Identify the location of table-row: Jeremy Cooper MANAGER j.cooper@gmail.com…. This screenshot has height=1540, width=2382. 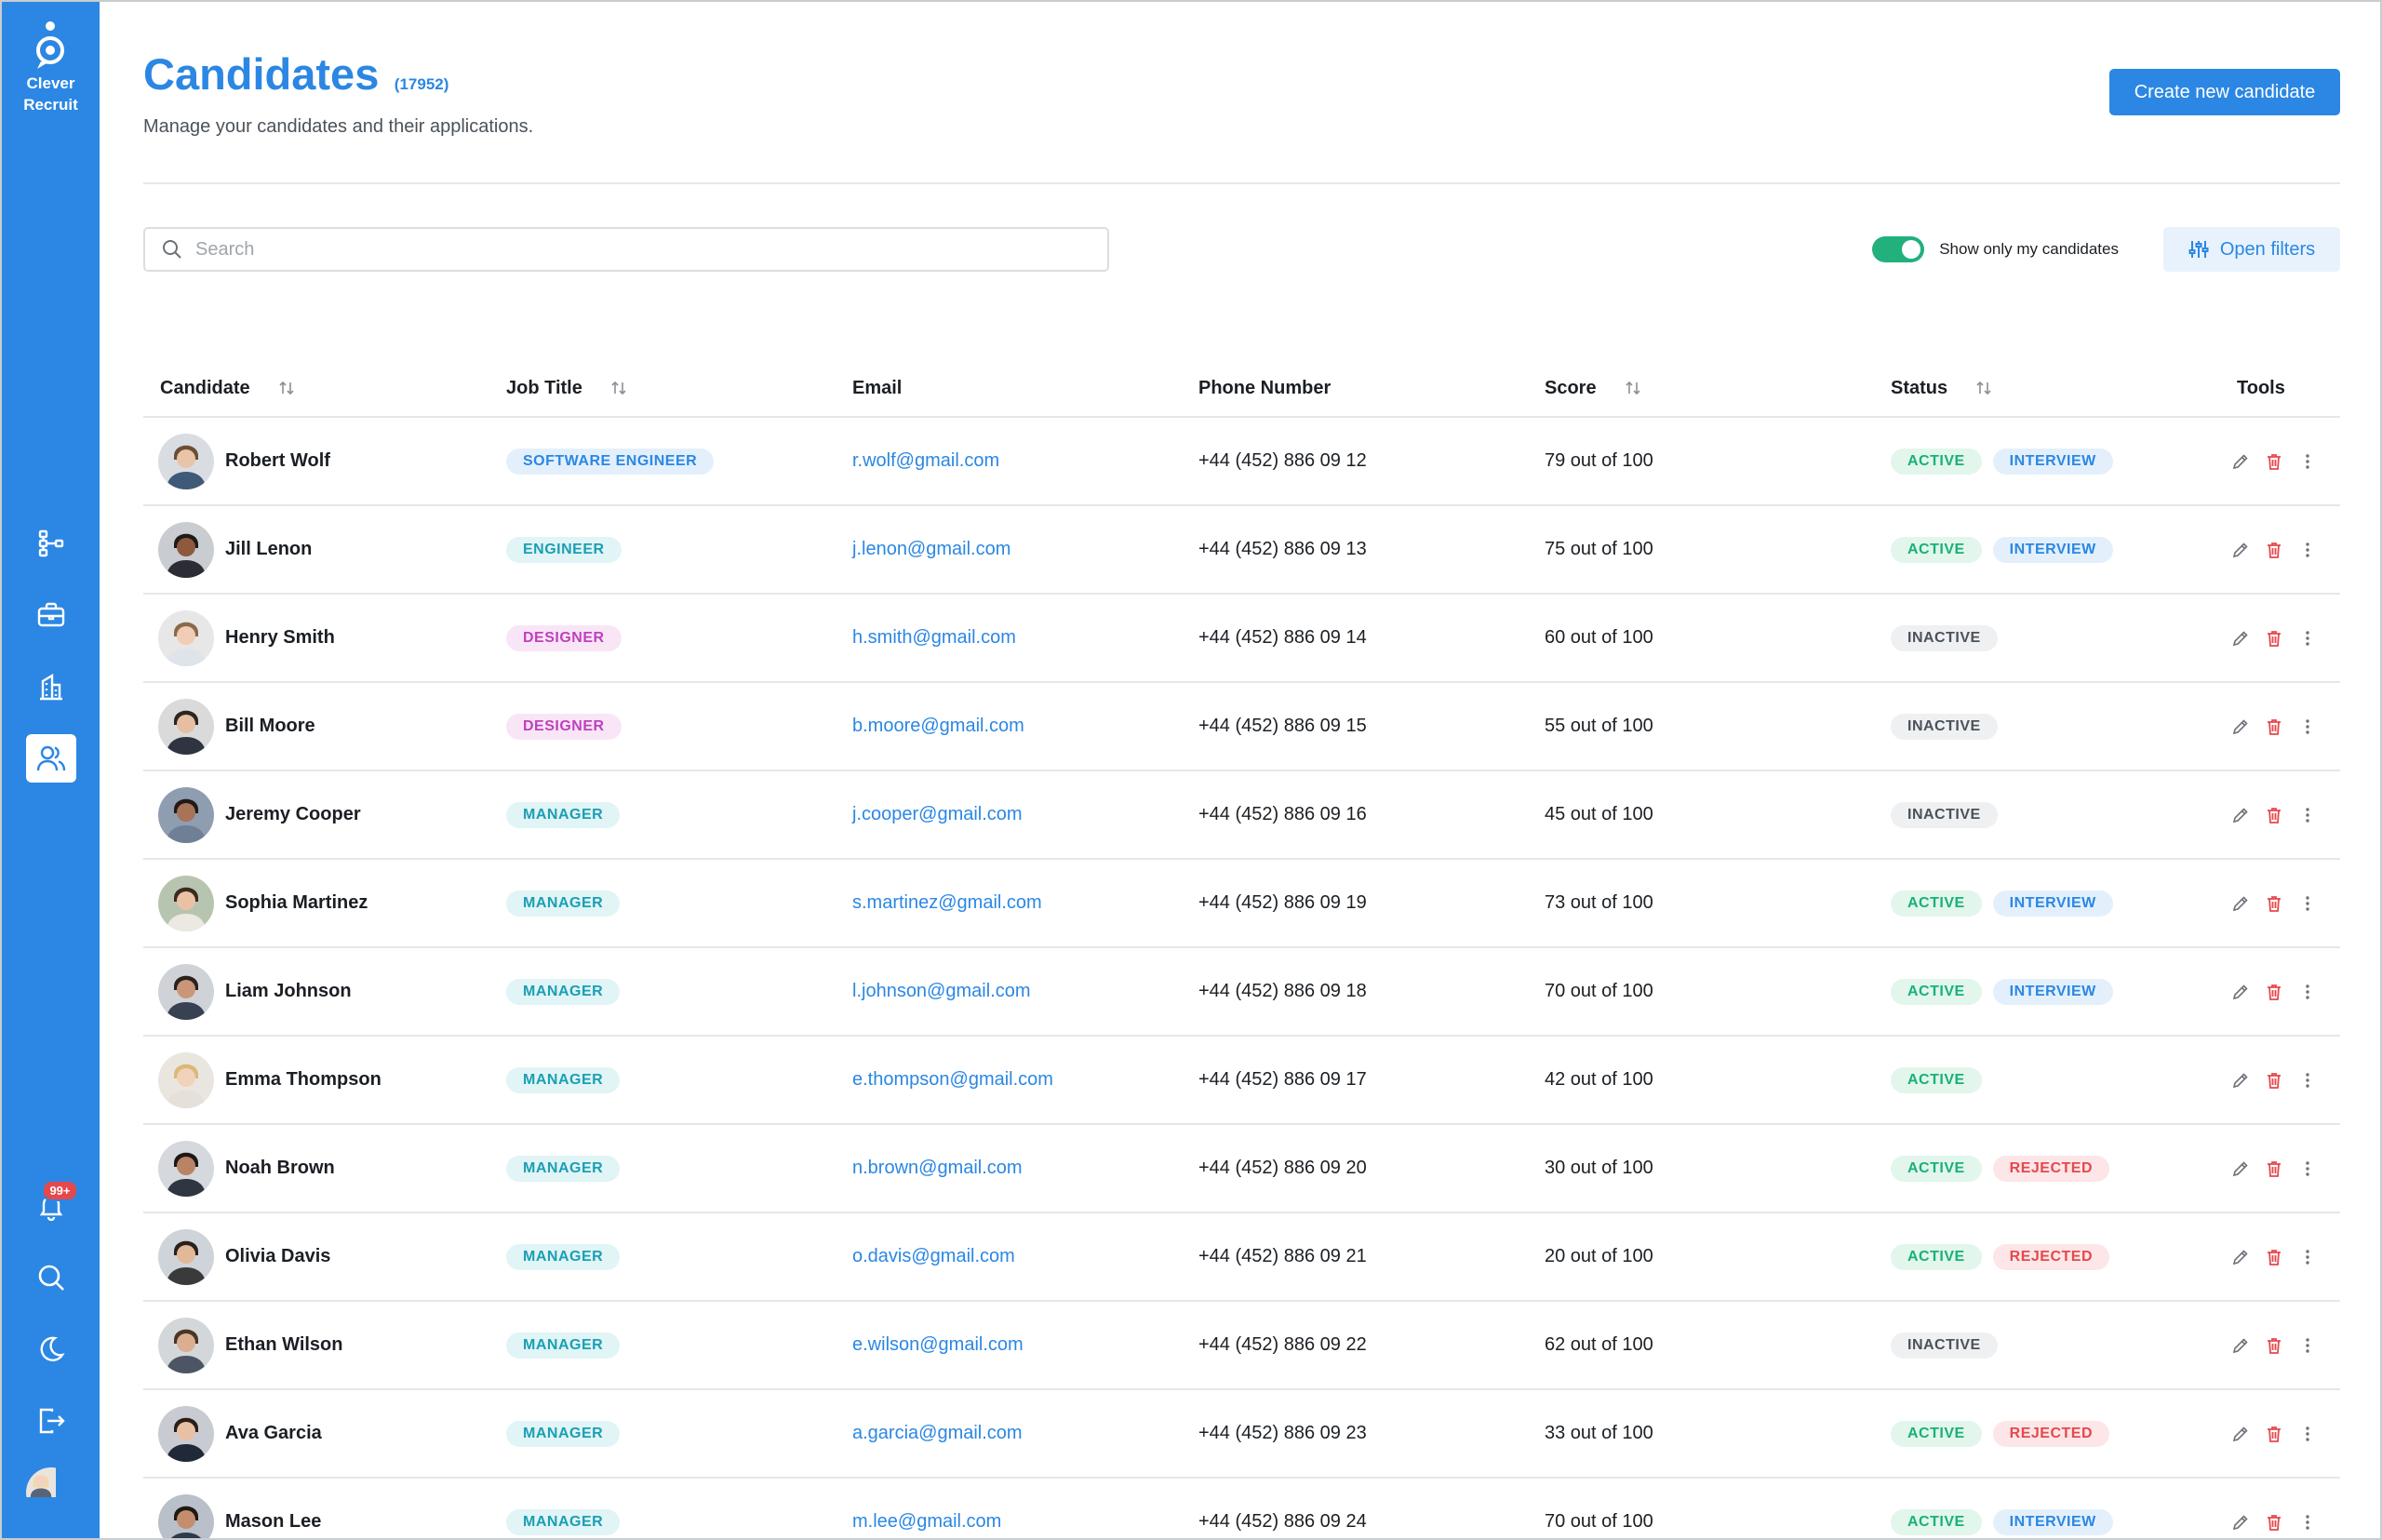
(1241, 815).